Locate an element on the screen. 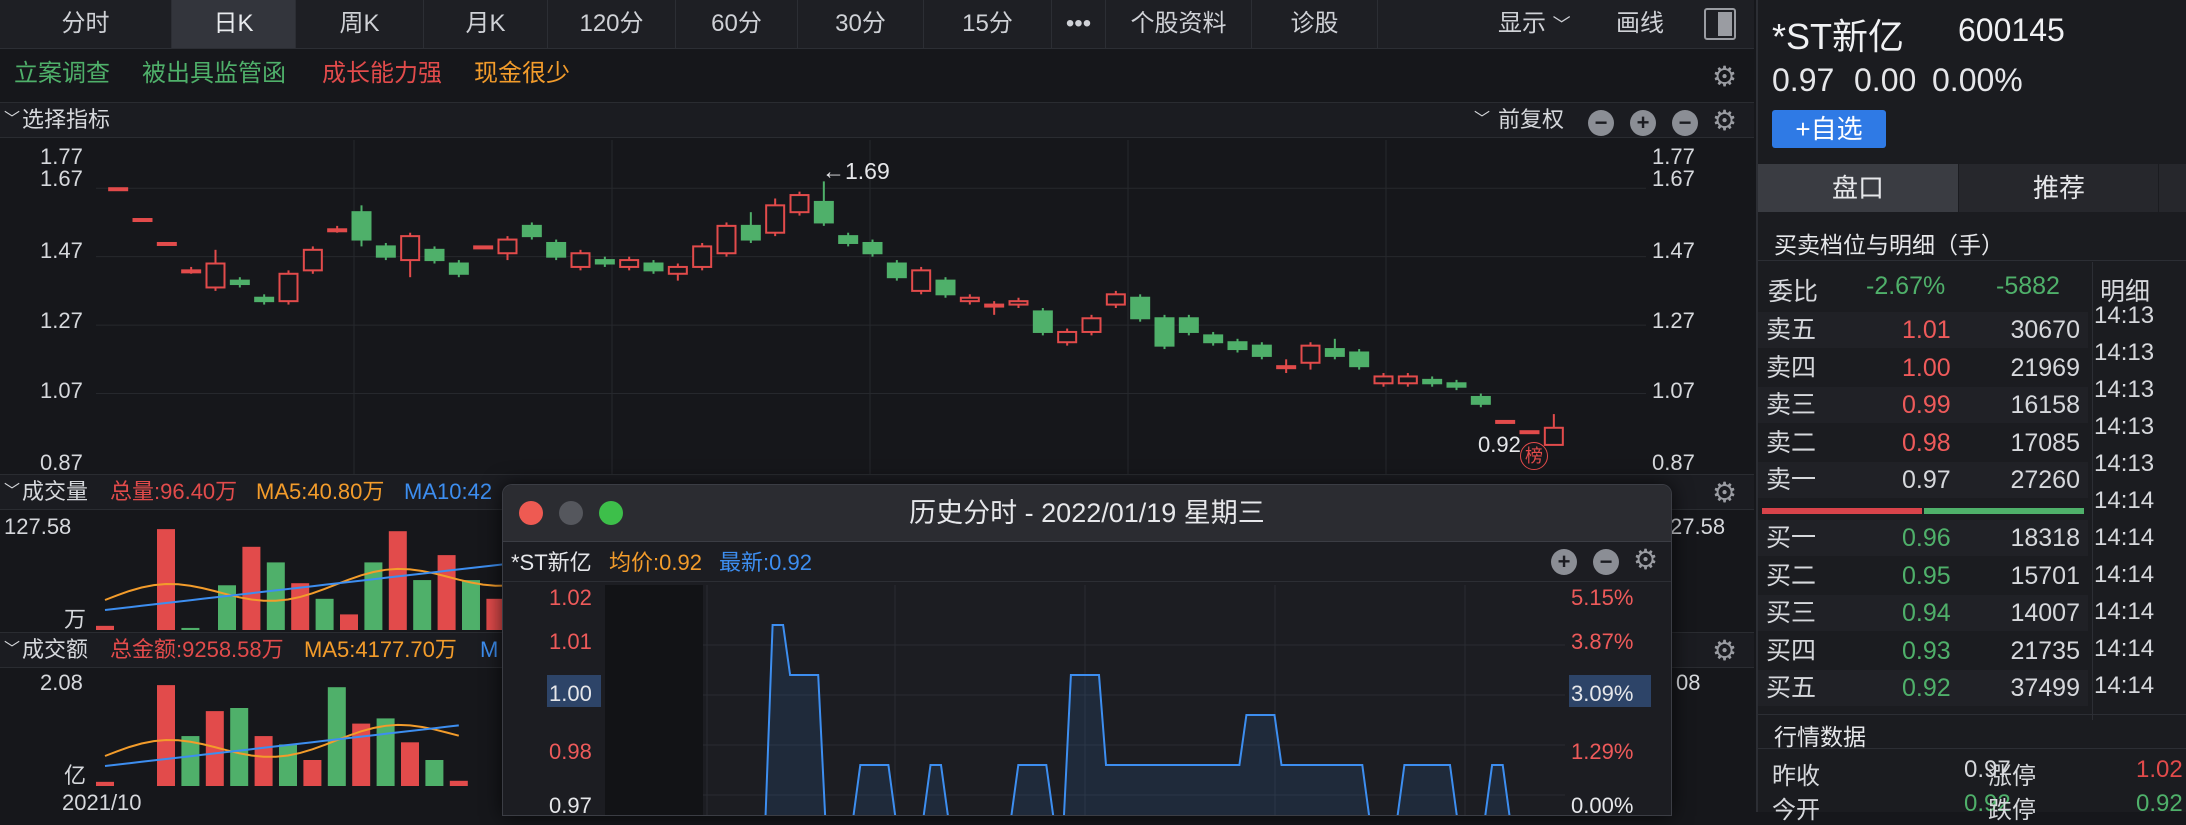  buy-level-row: 买二 0.95 15701 is located at coordinates (1923, 576).